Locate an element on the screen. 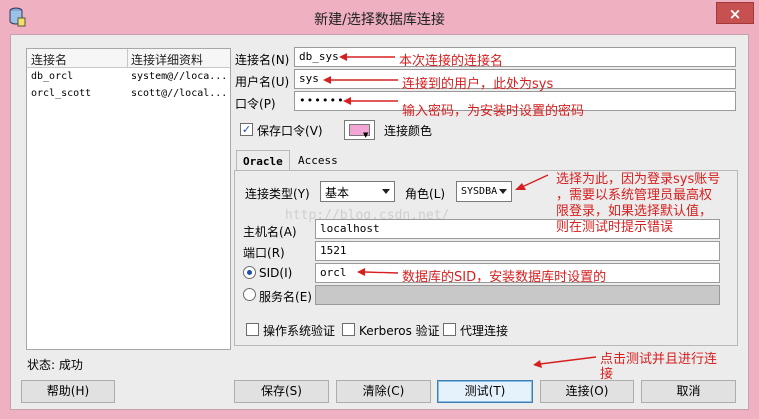 This screenshot has width=759, height=419. annotation-sid: 数据库的SID，安装数据库时设置的 is located at coordinates (504, 277).